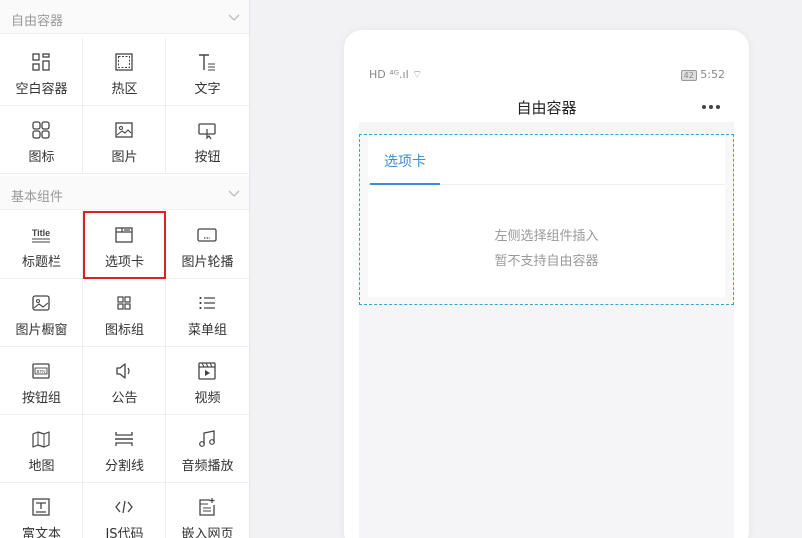  Describe the element at coordinates (207, 245) in the screenshot. I see `component-carousel: 图片轮播` at that location.